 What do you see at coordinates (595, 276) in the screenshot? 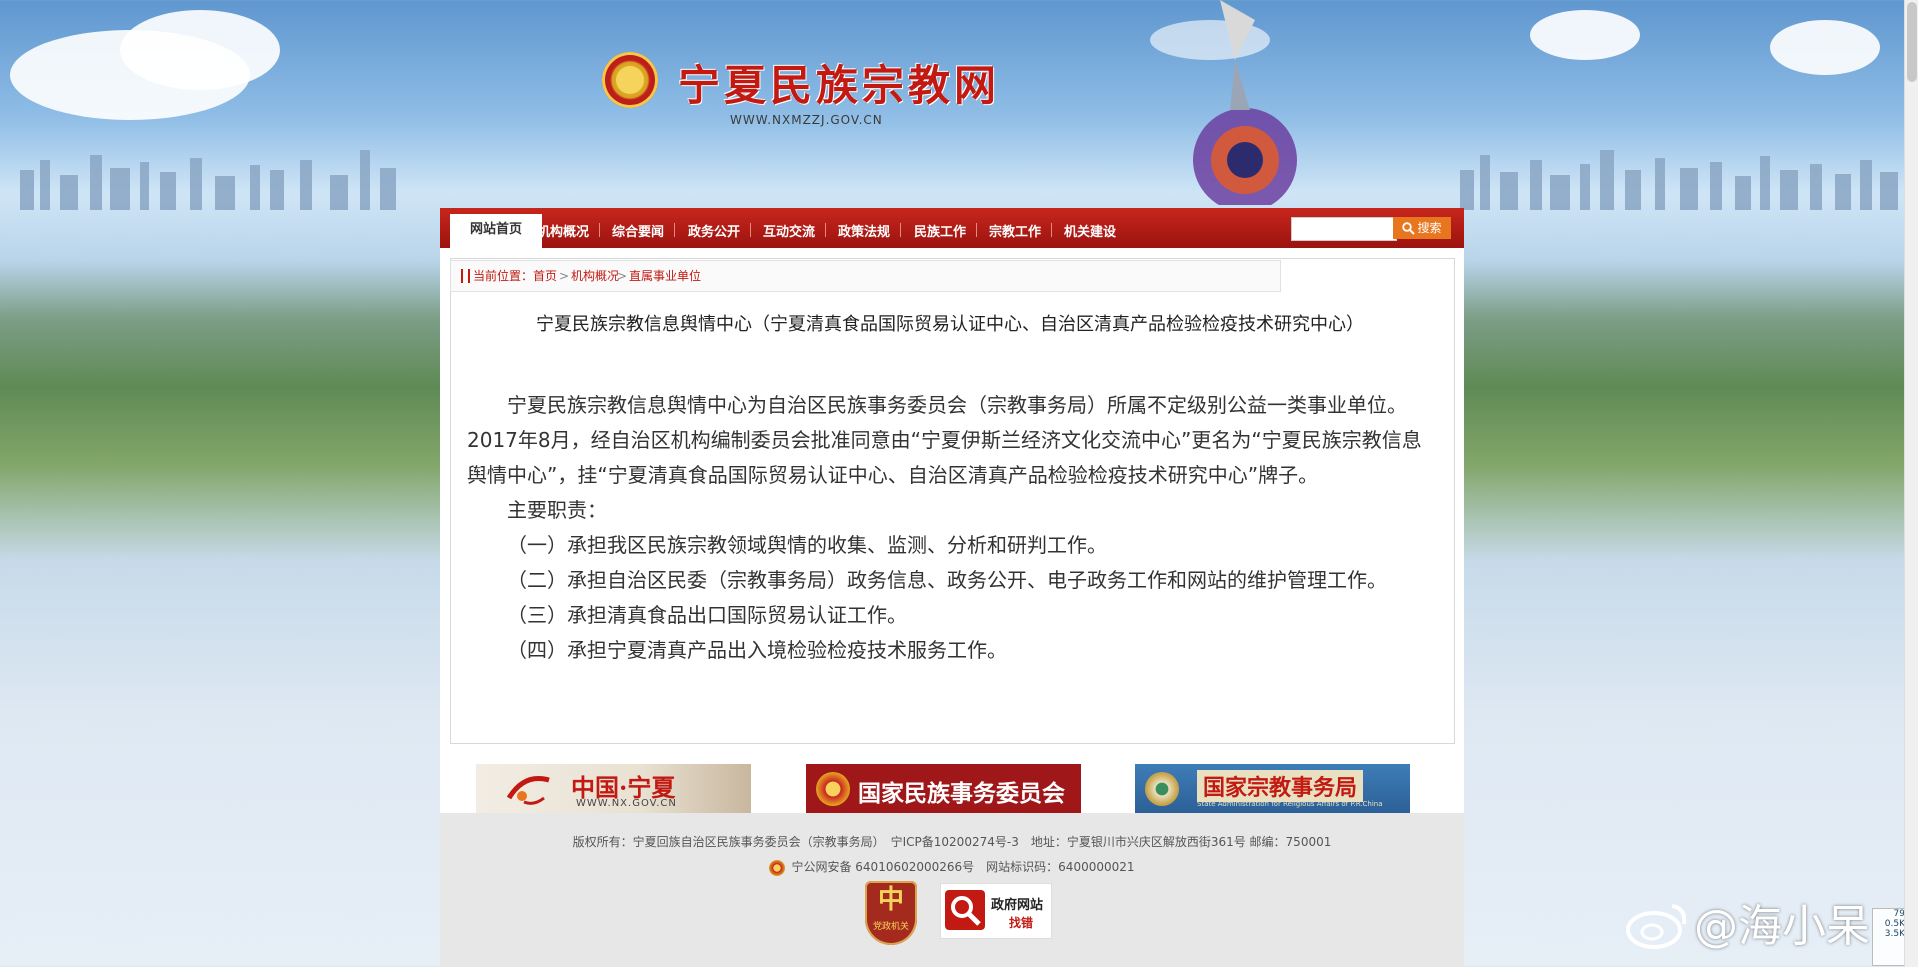
I see `breadcrumb-link-org-overview: 机构概况` at bounding box center [595, 276].